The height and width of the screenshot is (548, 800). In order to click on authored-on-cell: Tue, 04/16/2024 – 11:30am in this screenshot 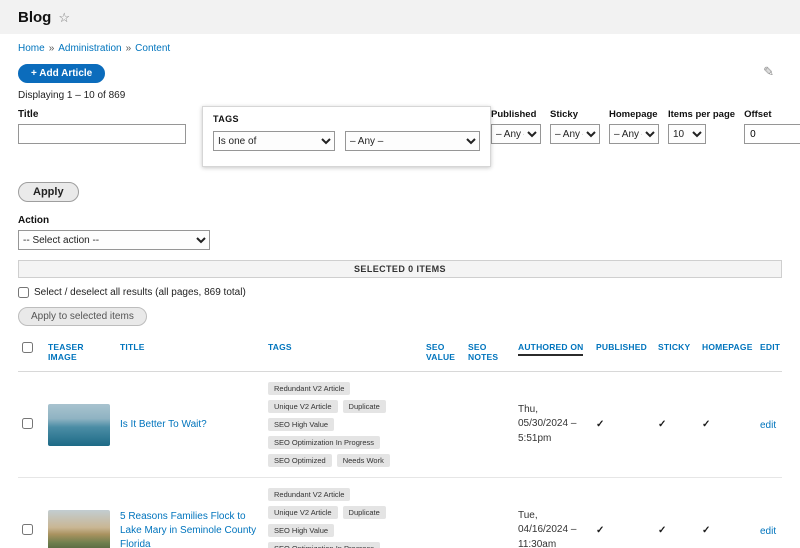, I will do `click(547, 528)`.